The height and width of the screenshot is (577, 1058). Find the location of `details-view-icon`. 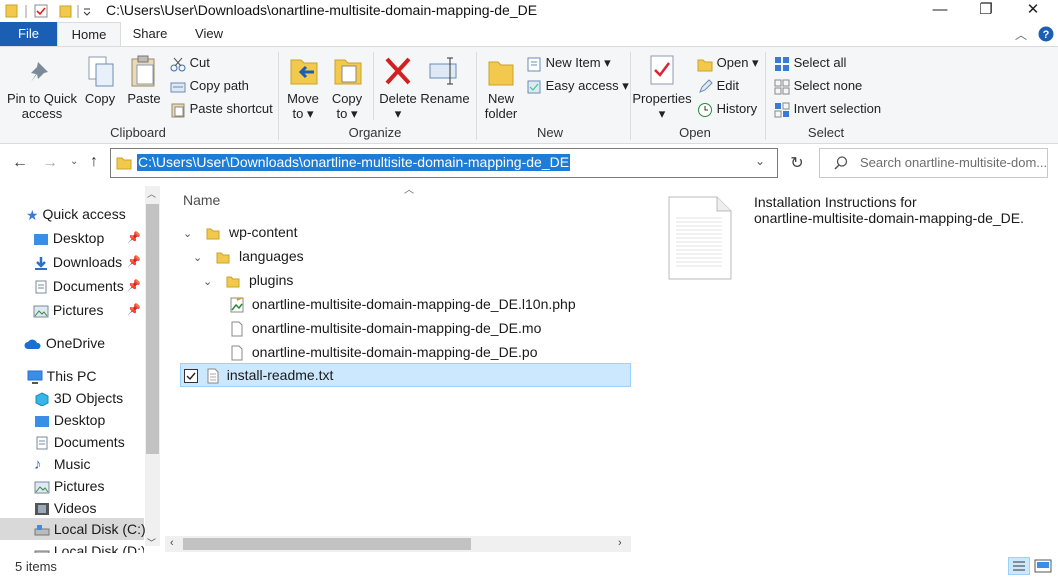

details-view-icon is located at coordinates (1019, 566).